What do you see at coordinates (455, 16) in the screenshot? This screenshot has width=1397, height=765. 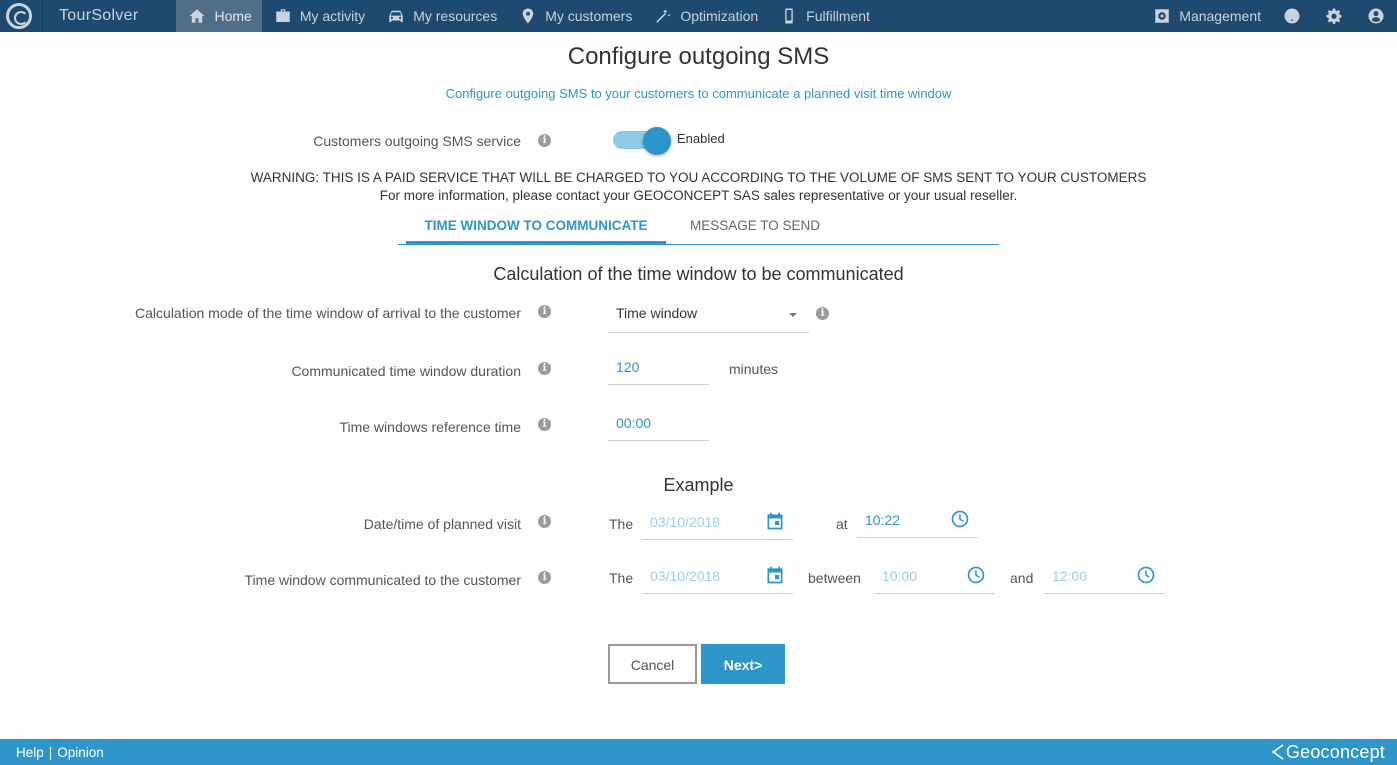 I see `nav-item-my-resources-label: My resources` at bounding box center [455, 16].